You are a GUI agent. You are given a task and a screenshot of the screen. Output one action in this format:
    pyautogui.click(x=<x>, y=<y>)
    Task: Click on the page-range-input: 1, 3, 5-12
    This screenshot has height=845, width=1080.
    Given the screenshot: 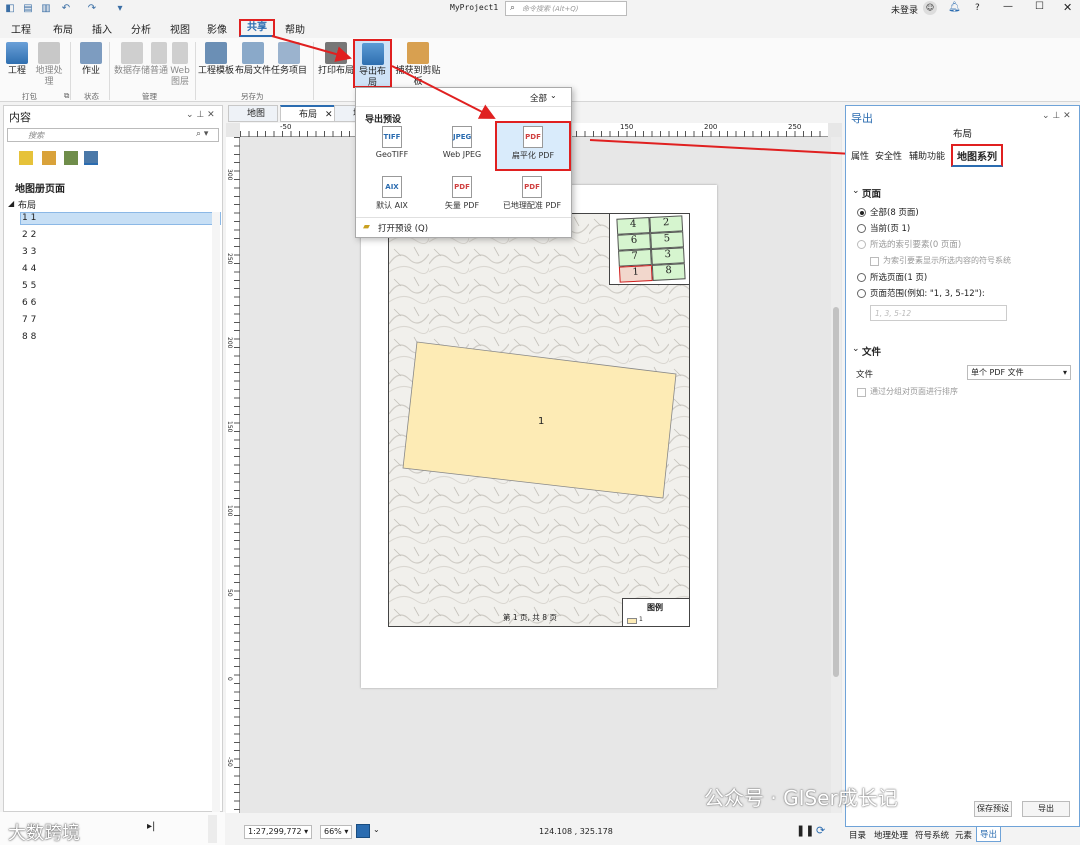 What is the action you would take?
    pyautogui.click(x=938, y=313)
    